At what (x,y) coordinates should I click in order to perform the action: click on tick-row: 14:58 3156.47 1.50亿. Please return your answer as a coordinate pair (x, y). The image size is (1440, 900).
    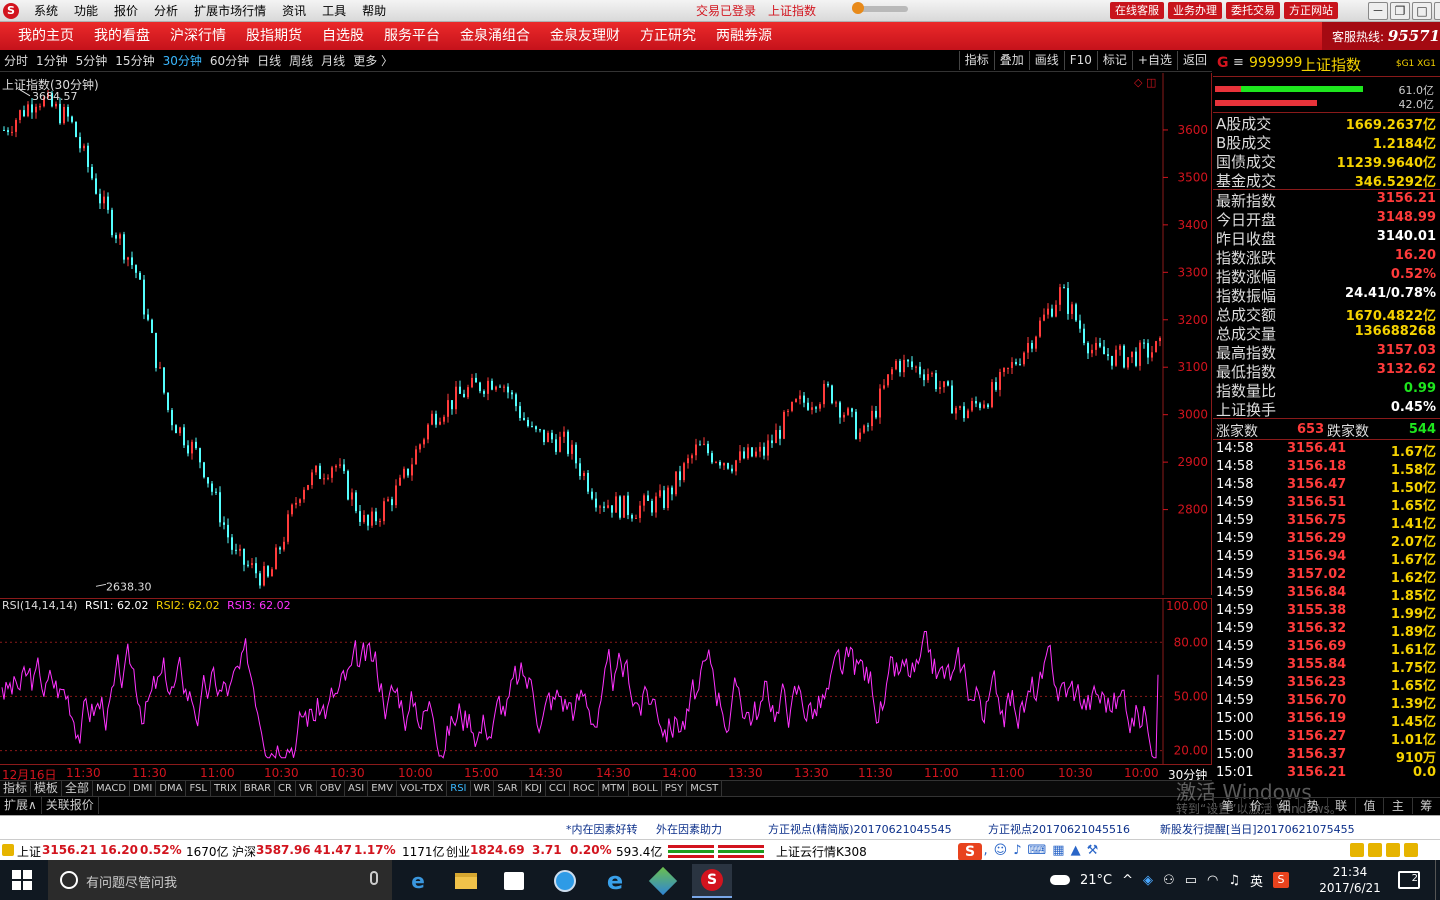
    Looking at the image, I should click on (1326, 486).